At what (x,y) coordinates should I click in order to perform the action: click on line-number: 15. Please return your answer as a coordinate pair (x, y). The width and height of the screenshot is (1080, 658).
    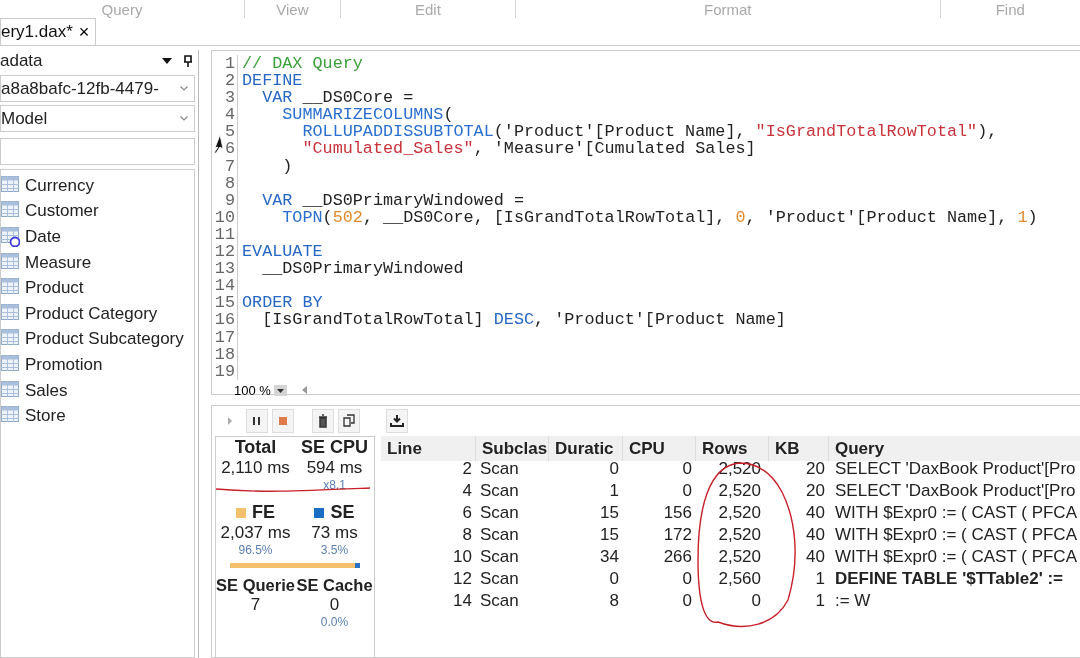
    Looking at the image, I should click on (225, 303).